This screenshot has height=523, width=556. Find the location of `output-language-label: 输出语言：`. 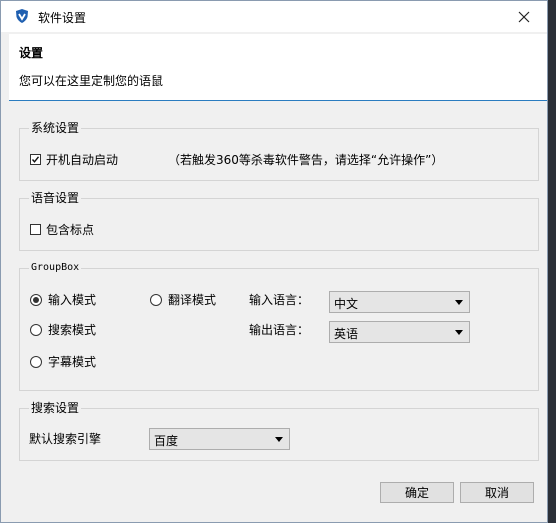

output-language-label: 输出语言： is located at coordinates (279, 330).